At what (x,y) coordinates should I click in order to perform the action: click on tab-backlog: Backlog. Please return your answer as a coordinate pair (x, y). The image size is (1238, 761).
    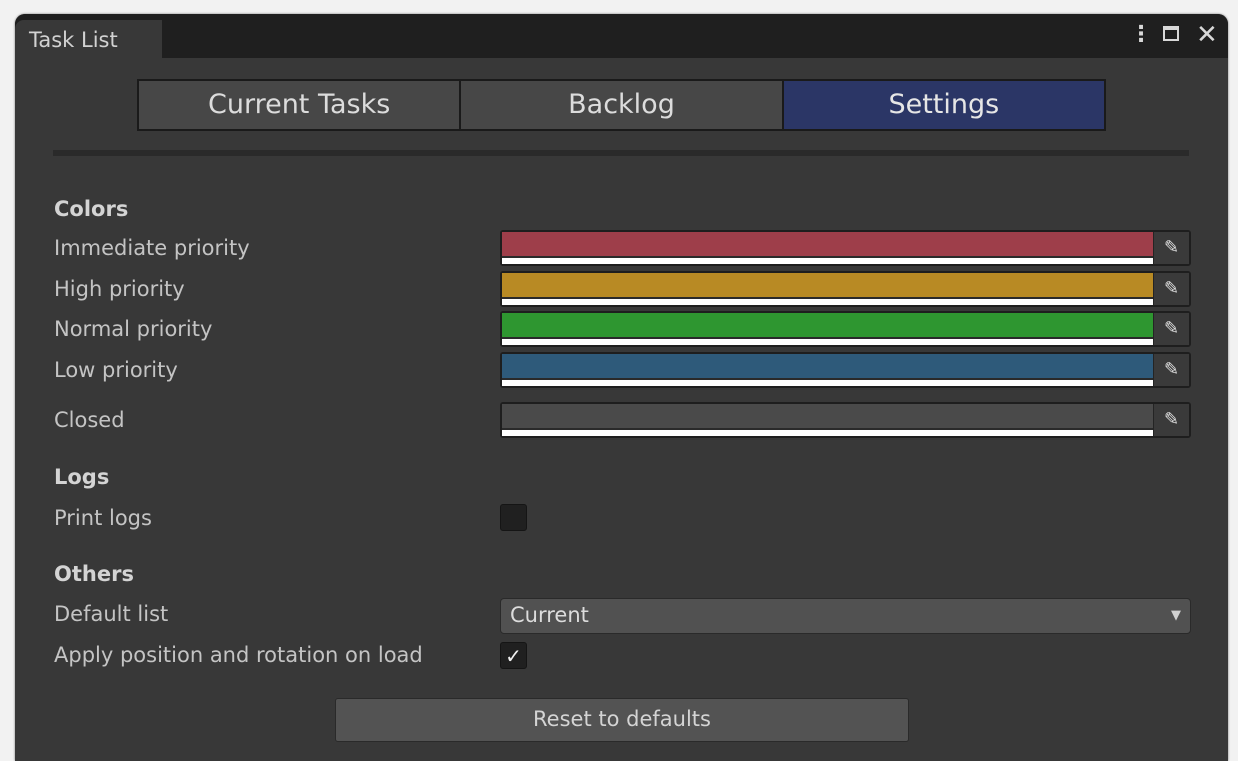
    Looking at the image, I should click on (622, 105).